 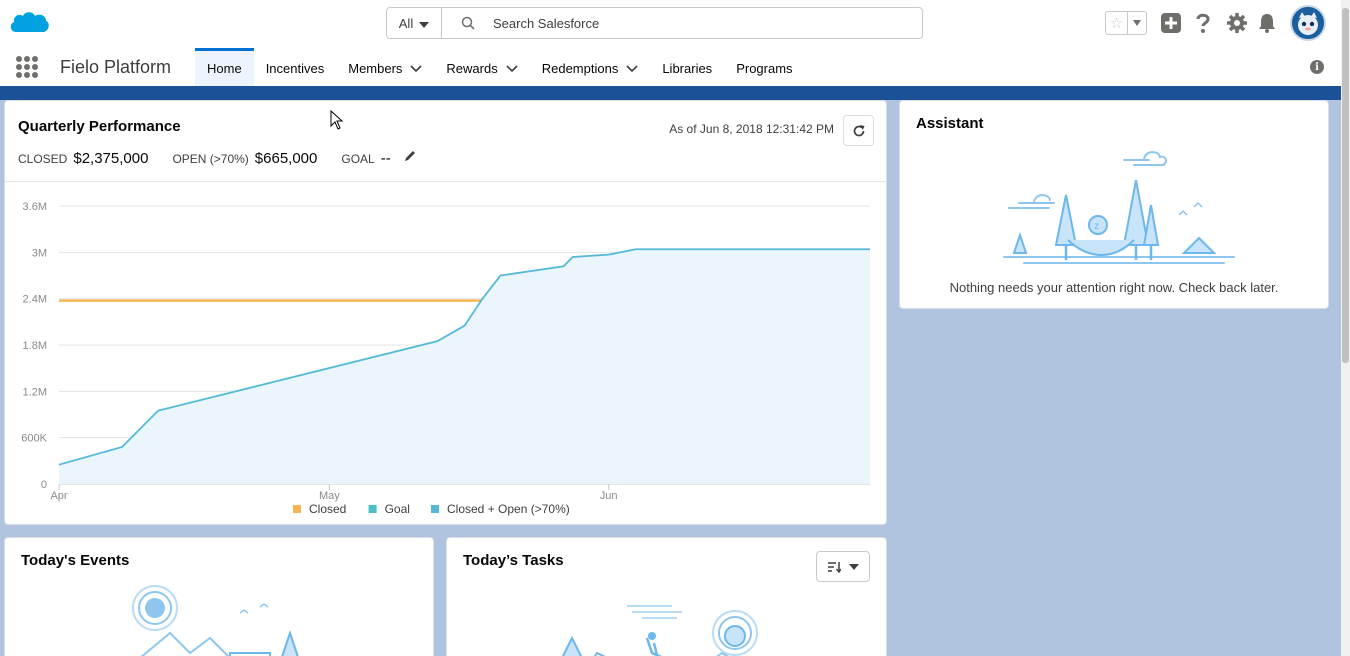 What do you see at coordinates (1117, 23) in the screenshot?
I see `favorite-star-icon: ☆` at bounding box center [1117, 23].